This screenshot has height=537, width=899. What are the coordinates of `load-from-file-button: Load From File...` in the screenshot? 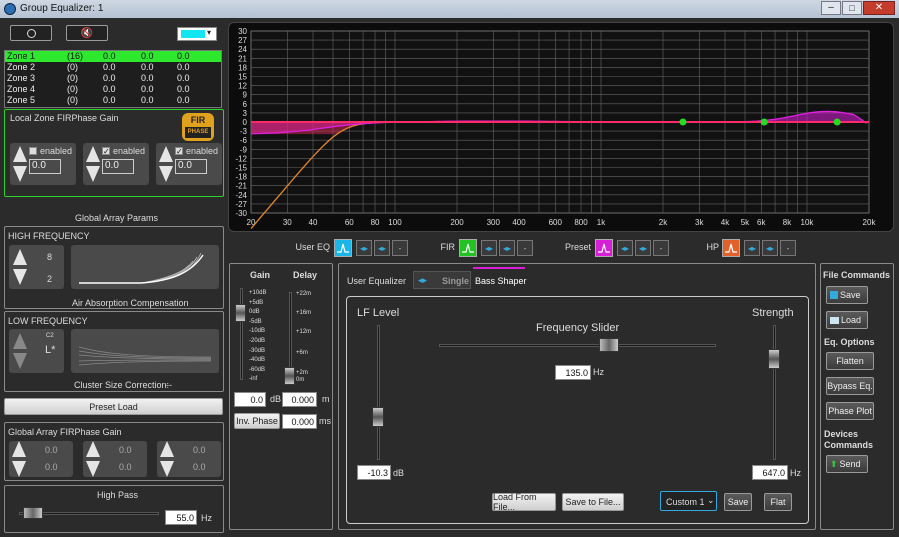 It's located at (524, 502).